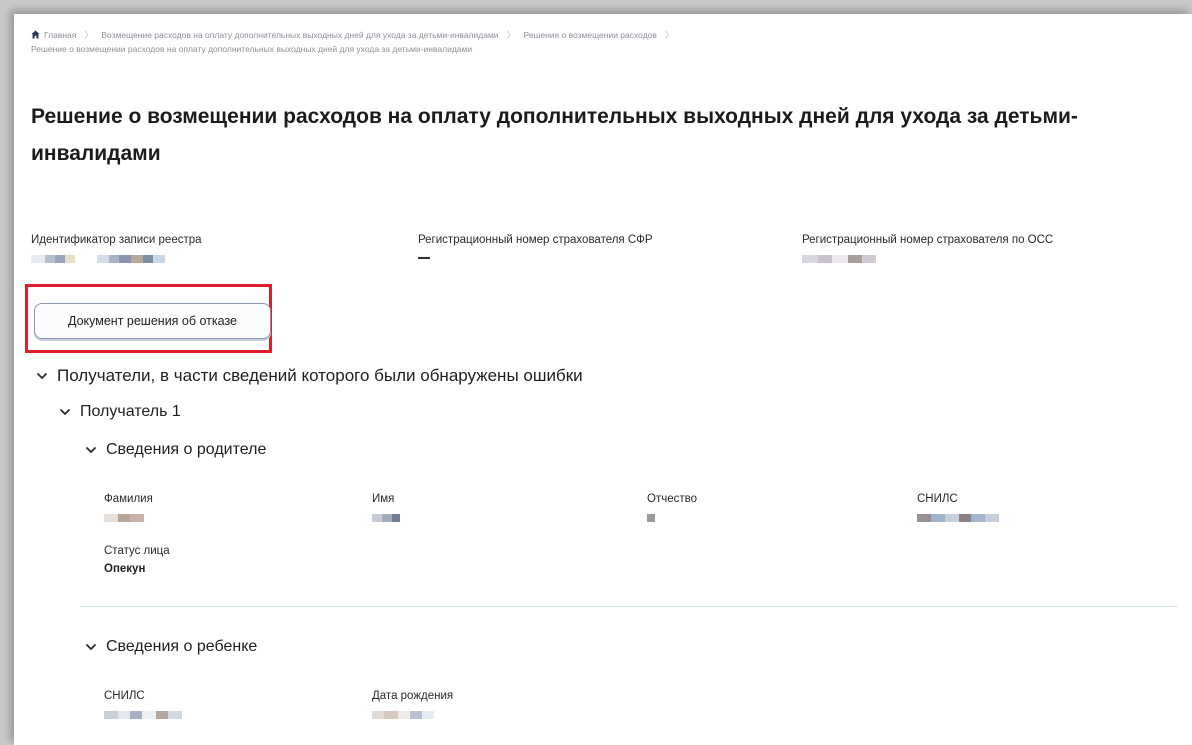 The width and height of the screenshot is (1192, 745). Describe the element at coordinates (672, 510) in the screenshot. I see `parent-patronymic-field: Отчество` at that location.